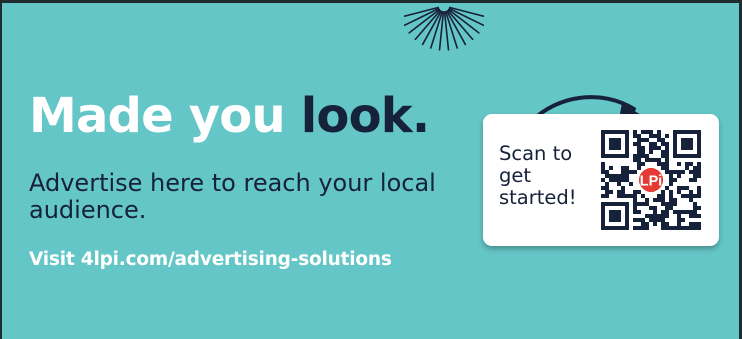 The width and height of the screenshot is (742, 339). Describe the element at coordinates (365, 116) in the screenshot. I see `headline-emphasis: look.` at that location.